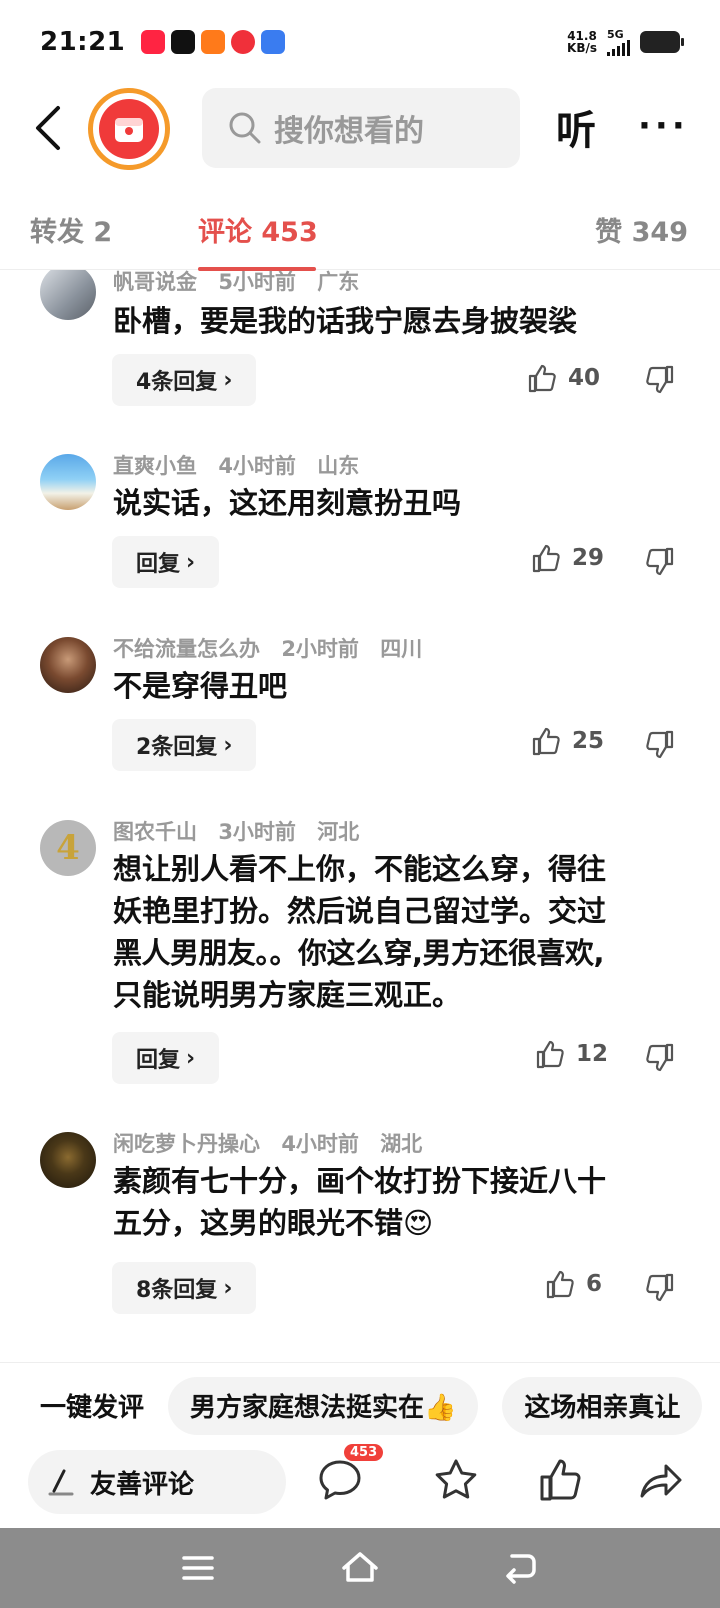 This screenshot has width=720, height=1608. Describe the element at coordinates (360, 1181) in the screenshot. I see `comment-text-line: 素颜有七十分，画个妆打扮下接近八十` at that location.